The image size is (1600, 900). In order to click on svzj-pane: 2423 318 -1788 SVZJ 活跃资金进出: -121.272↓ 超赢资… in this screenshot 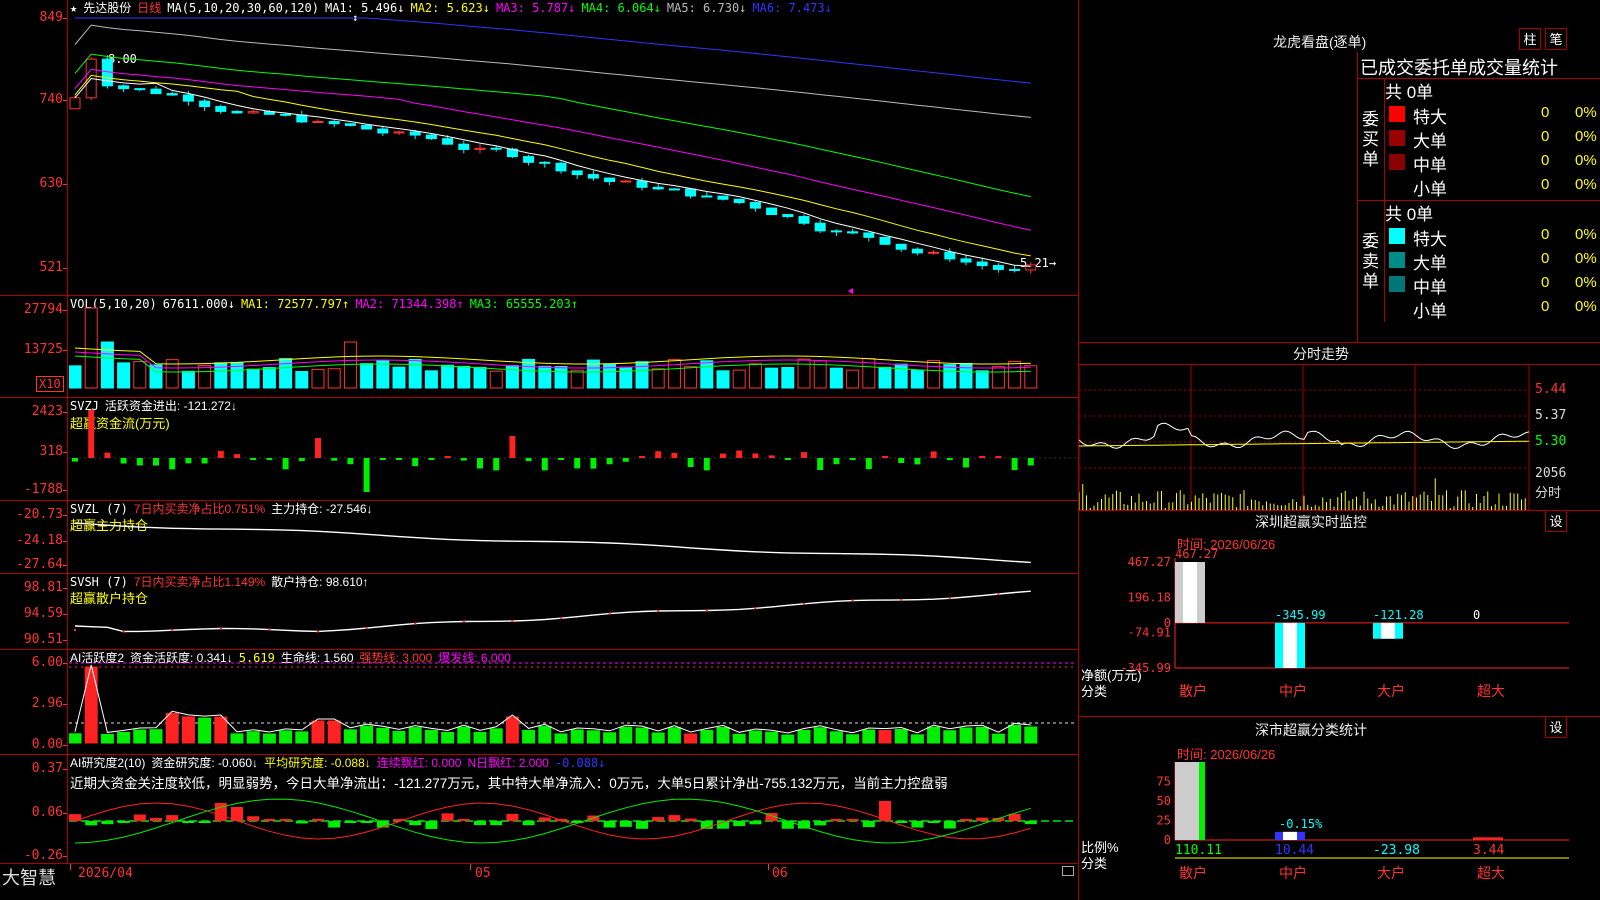, I will do `click(539, 449)`.